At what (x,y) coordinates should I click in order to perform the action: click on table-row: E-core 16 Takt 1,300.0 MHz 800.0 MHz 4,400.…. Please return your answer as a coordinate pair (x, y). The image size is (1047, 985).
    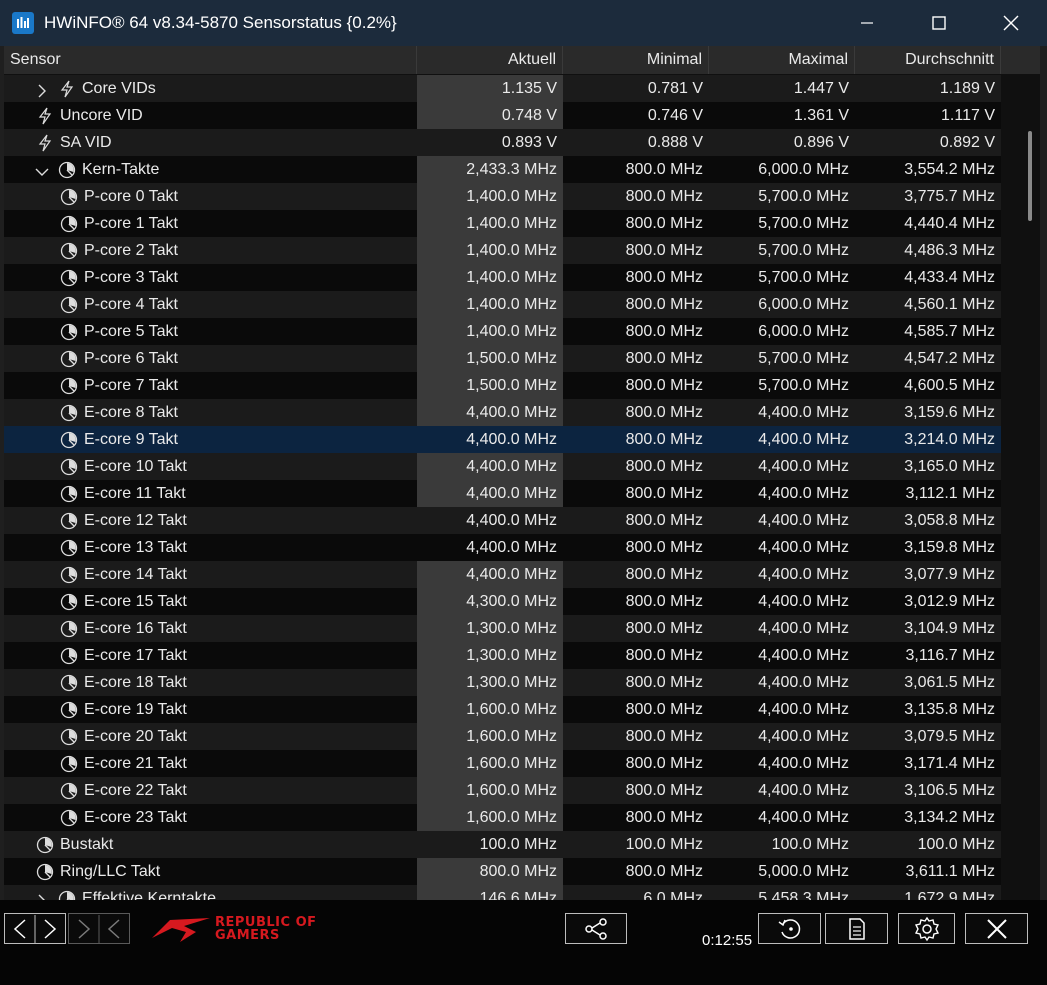
    Looking at the image, I should click on (504, 628).